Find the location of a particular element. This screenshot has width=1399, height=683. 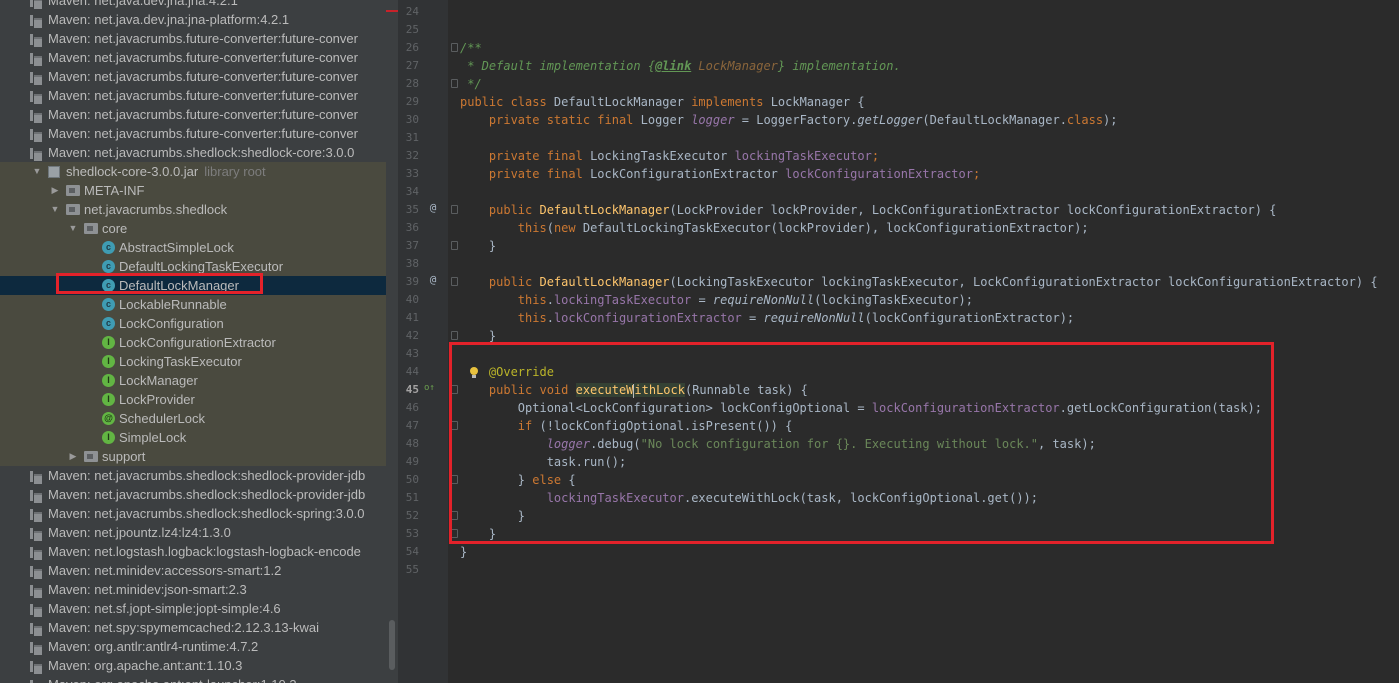

tree-item: Maven: net.jpountz.lz4:lz4:1.3.0 is located at coordinates (193, 532).